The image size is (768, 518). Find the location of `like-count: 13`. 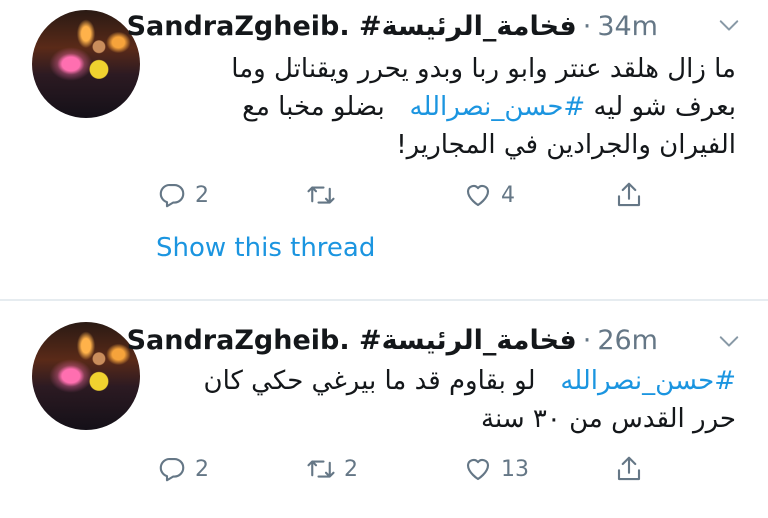

like-count: 13 is located at coordinates (515, 469).